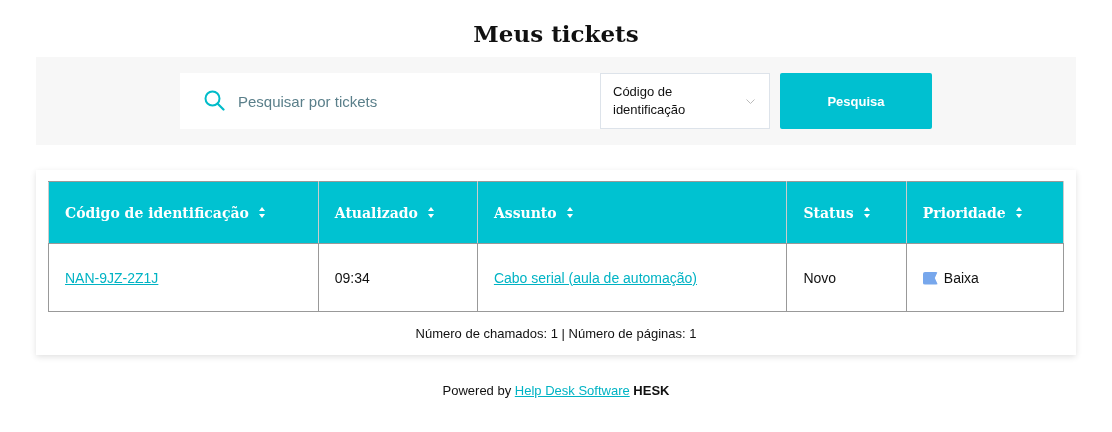  What do you see at coordinates (595, 277) in the screenshot?
I see `ticket-link: Cabo serial (aula de automação)` at bounding box center [595, 277].